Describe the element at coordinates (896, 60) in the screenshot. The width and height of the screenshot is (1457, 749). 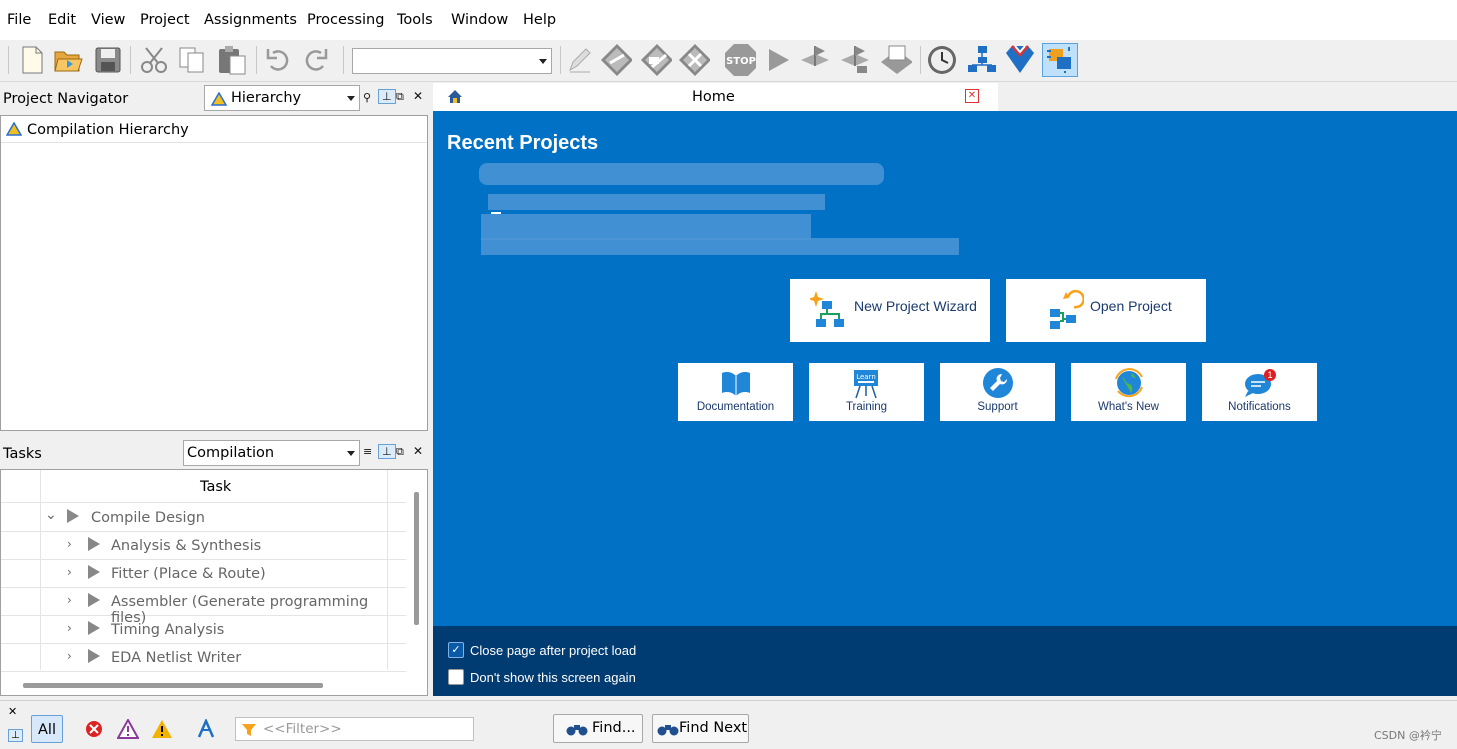
I see `programmer-icon` at that location.